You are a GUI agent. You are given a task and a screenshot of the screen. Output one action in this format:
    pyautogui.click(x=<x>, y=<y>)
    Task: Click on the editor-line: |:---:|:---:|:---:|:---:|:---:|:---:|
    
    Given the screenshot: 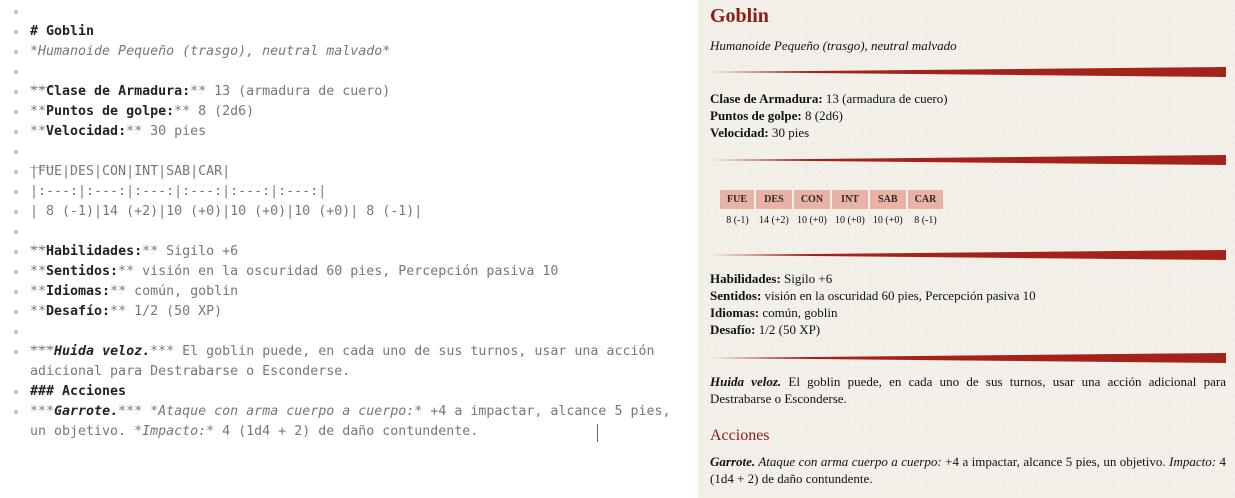 What is the action you would take?
    pyautogui.click(x=349, y=192)
    